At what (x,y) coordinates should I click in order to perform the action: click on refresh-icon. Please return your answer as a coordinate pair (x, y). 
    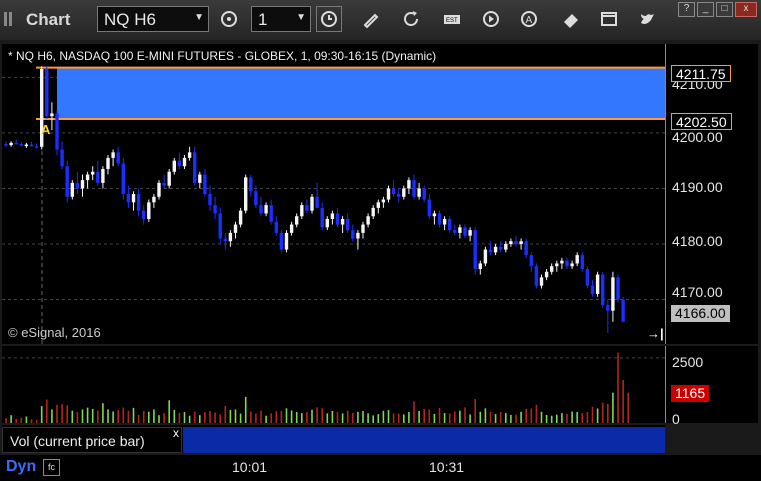
    Looking at the image, I should click on (411, 19).